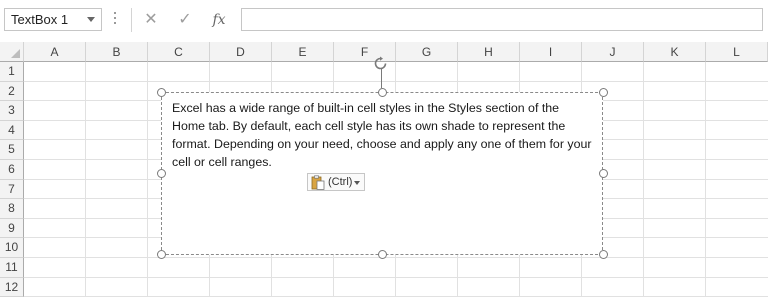 This screenshot has height=297, width=768. Describe the element at coordinates (12, 150) in the screenshot. I see `row-header-5: 5` at that location.